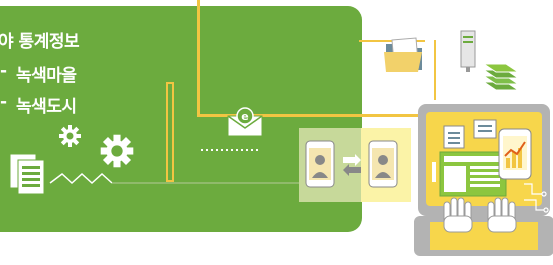 Image resolution: width=553 pixels, height=265 pixels. I want to click on connector-line-right, so click(435, 70).